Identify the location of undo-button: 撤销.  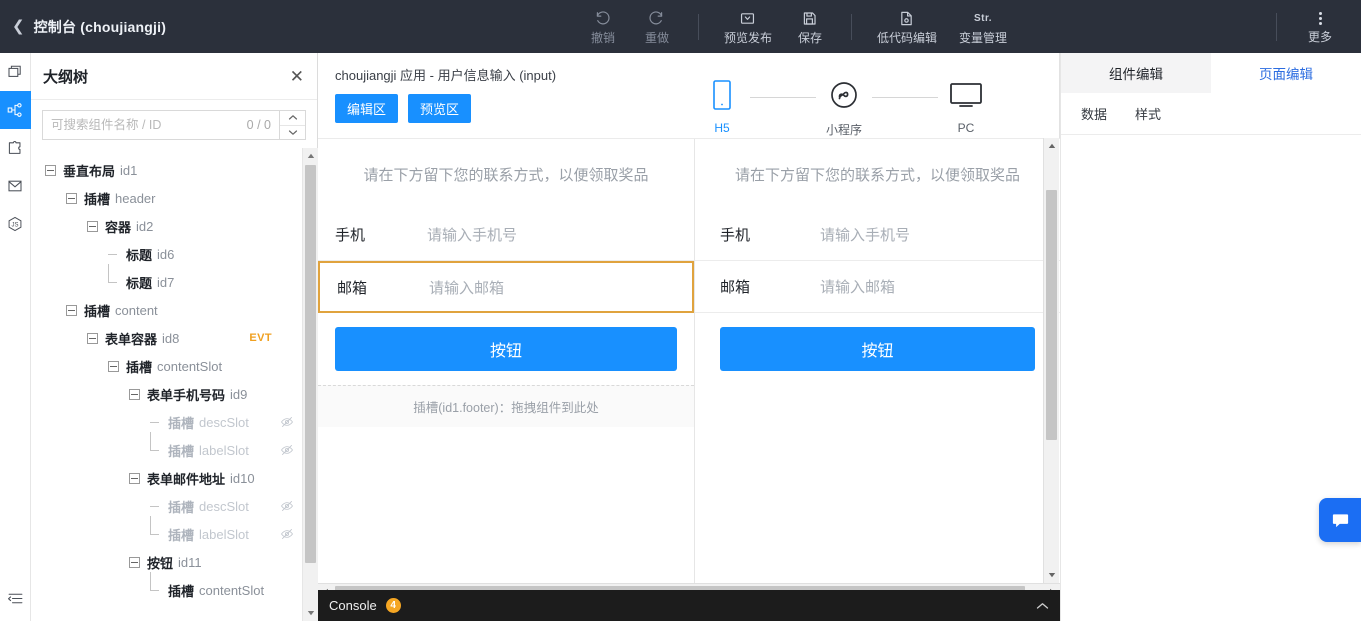
(603, 26).